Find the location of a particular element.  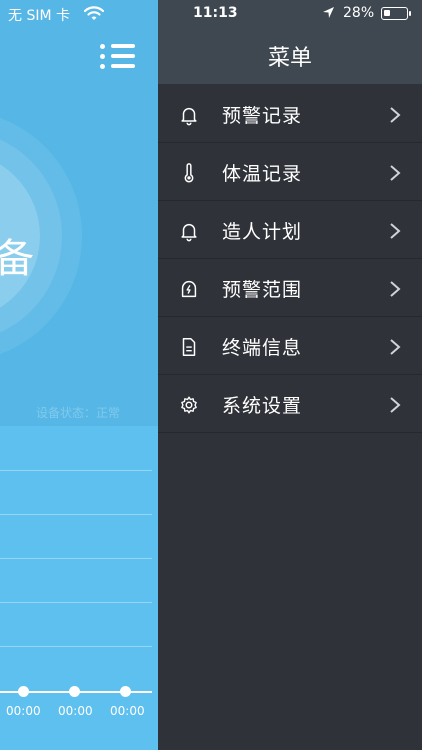

document-icon is located at coordinates (189, 347).